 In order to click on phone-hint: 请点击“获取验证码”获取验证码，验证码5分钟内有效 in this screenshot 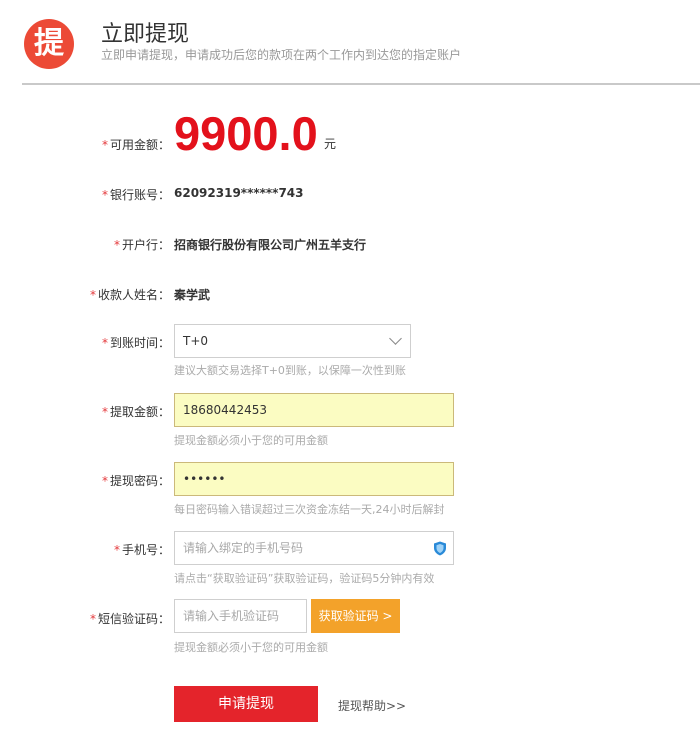, I will do `click(304, 578)`.